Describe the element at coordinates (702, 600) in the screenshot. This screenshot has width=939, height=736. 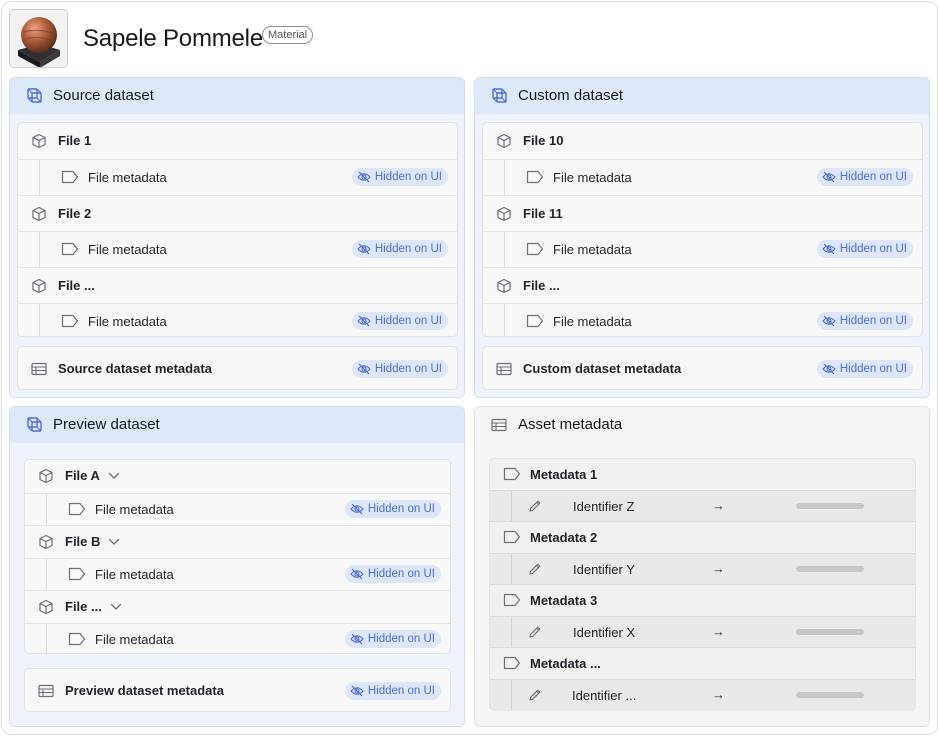
I see `metadata-row: Metadata 3` at that location.